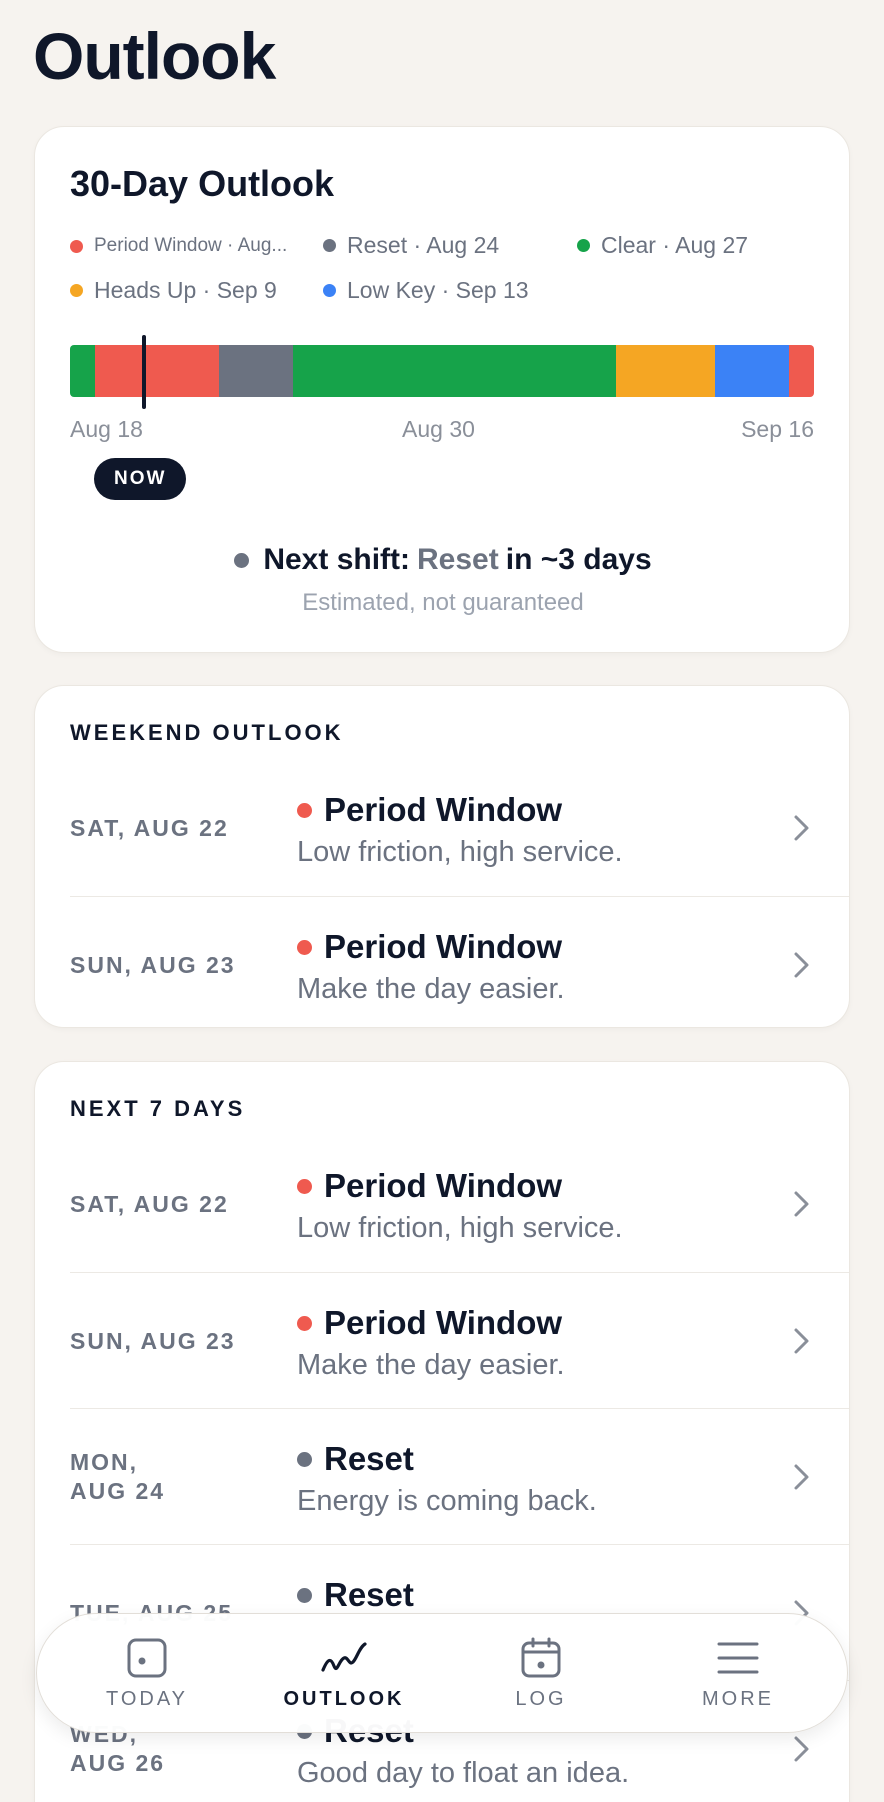 The image size is (884, 1802). Describe the element at coordinates (443, 602) in the screenshot. I see `next-shift-note: Estimated, not guaranteed` at that location.